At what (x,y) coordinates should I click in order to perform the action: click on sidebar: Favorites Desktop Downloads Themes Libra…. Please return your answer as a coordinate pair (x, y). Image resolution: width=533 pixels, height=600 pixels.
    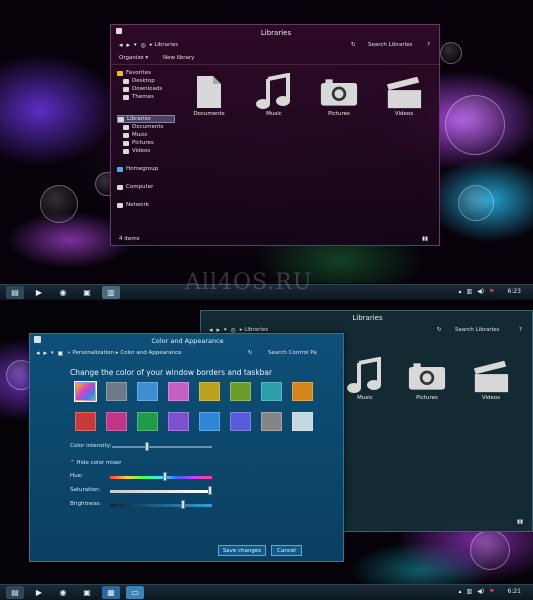
    Looking at the image, I should click on (149, 139).